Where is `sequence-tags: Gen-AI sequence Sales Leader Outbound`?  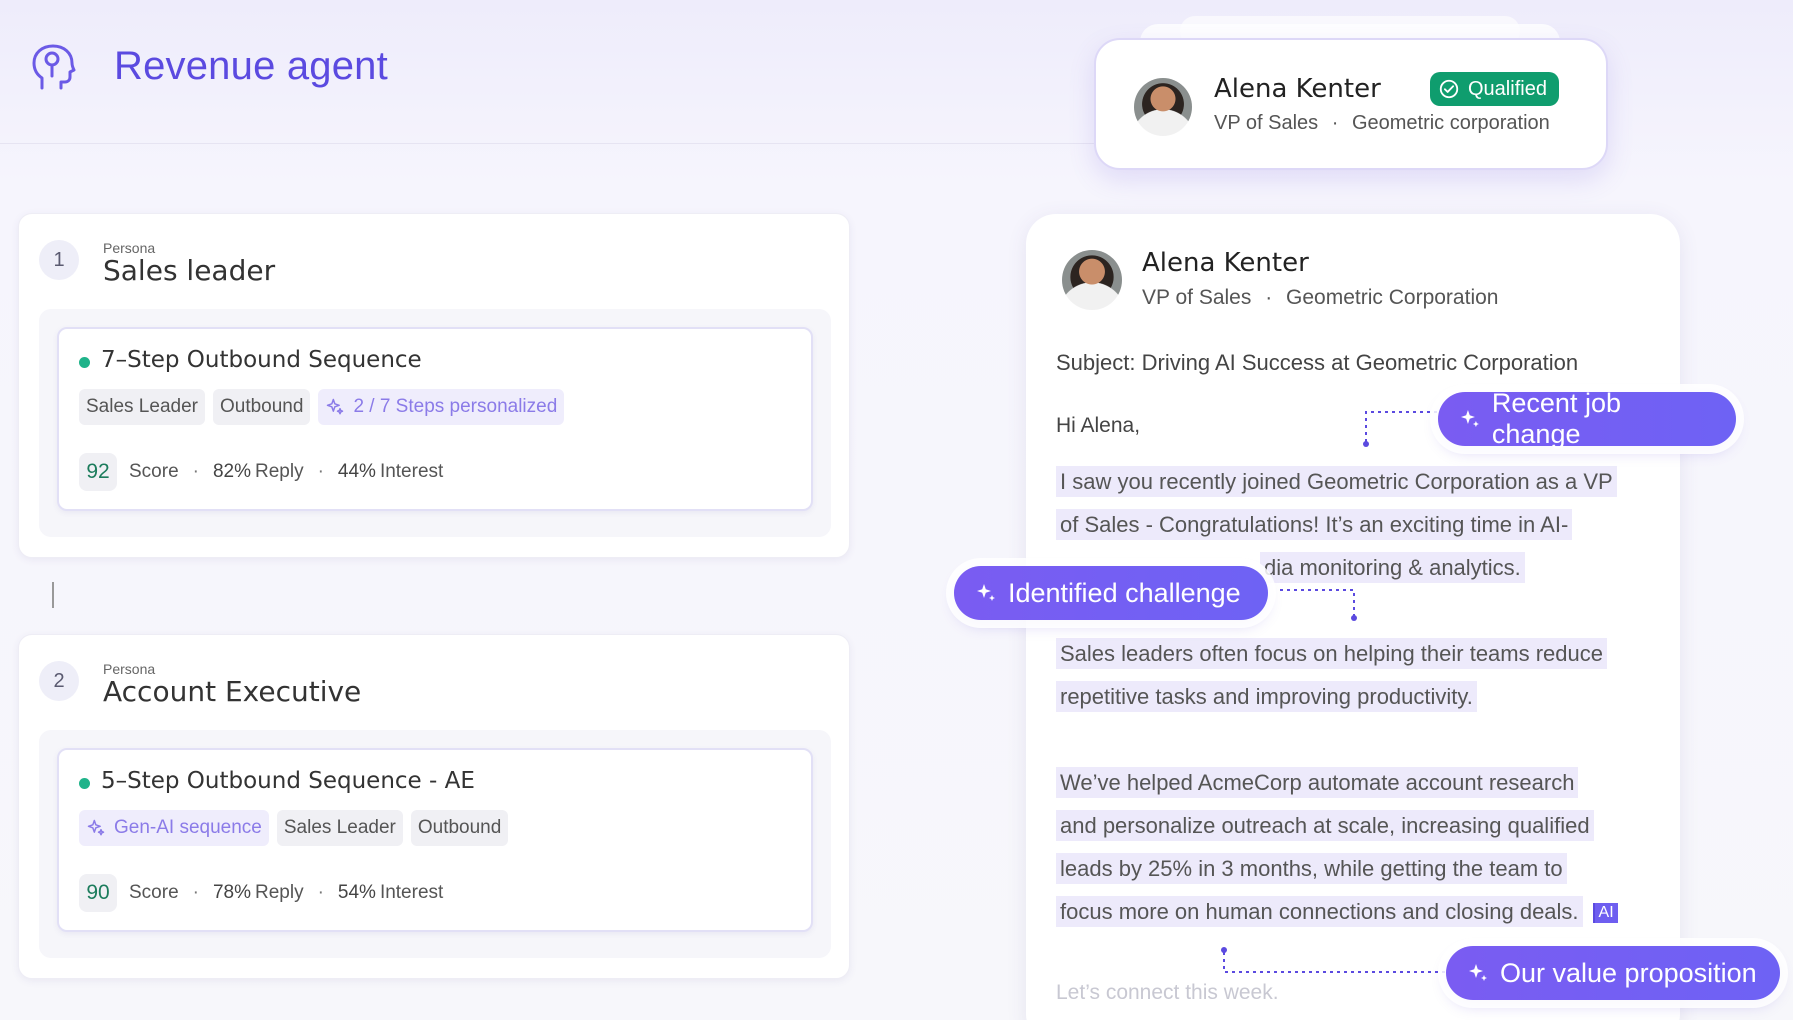 sequence-tags: Gen-AI sequence Sales Leader Outbound is located at coordinates (294, 828).